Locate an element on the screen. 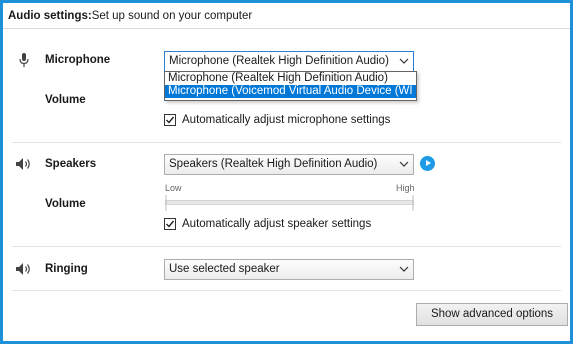 This screenshot has width=573, height=344. title-text: Set up sound on your computer is located at coordinates (172, 15).